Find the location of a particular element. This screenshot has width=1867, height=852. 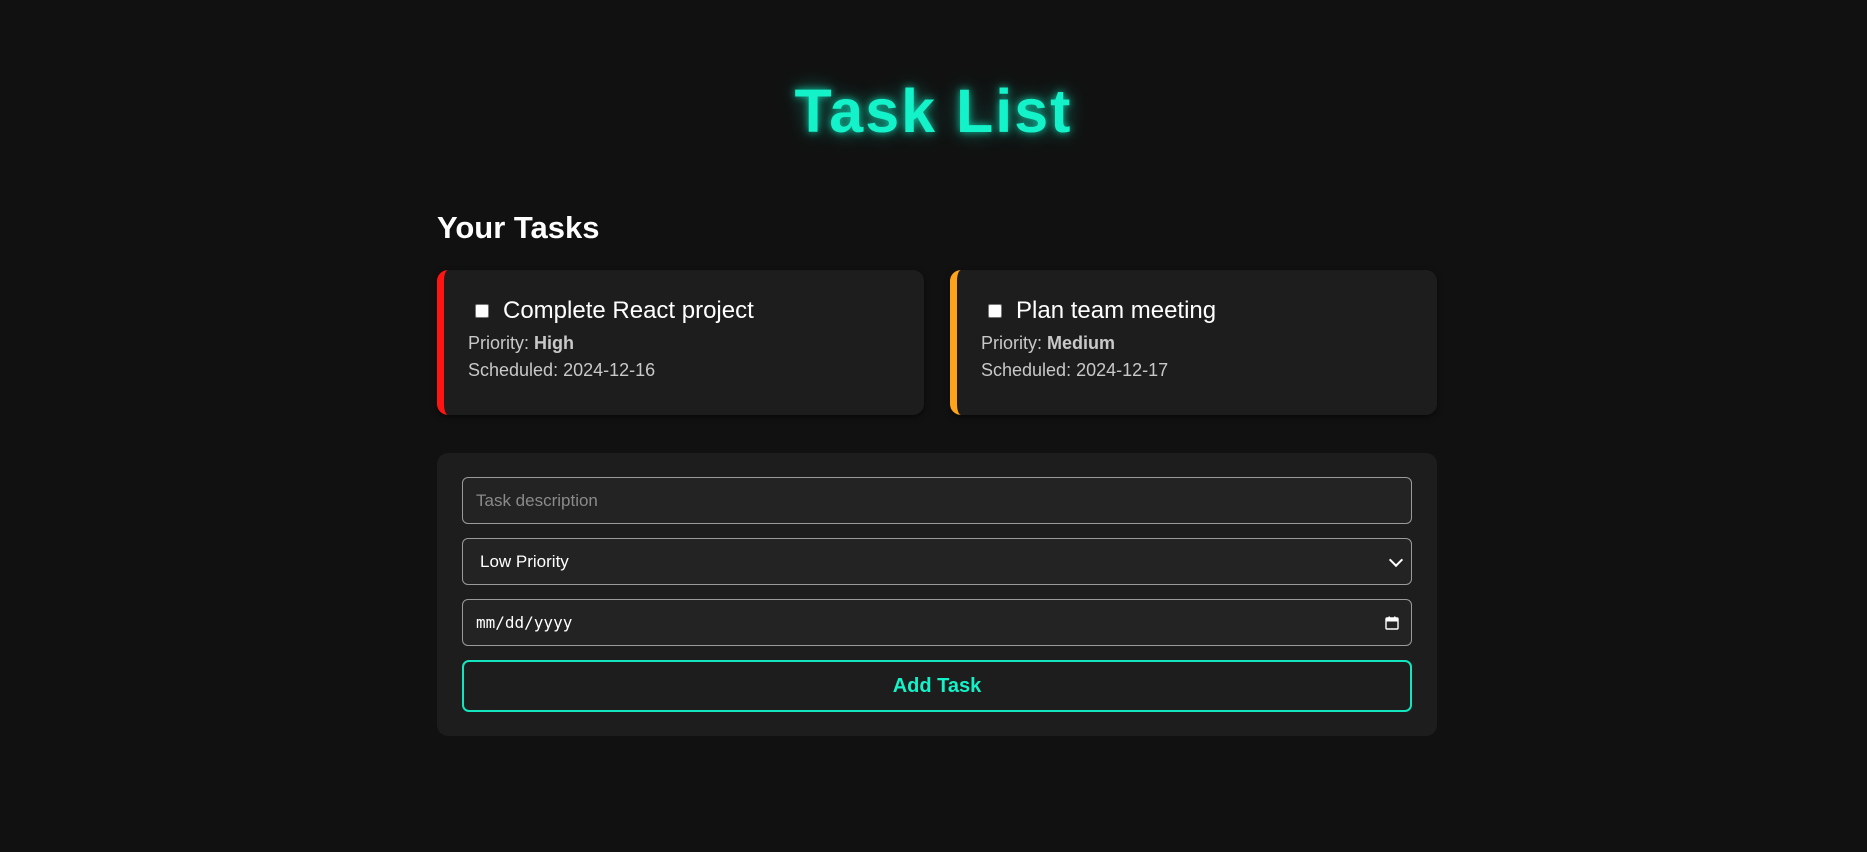

calendar-icon is located at coordinates (1392, 623).